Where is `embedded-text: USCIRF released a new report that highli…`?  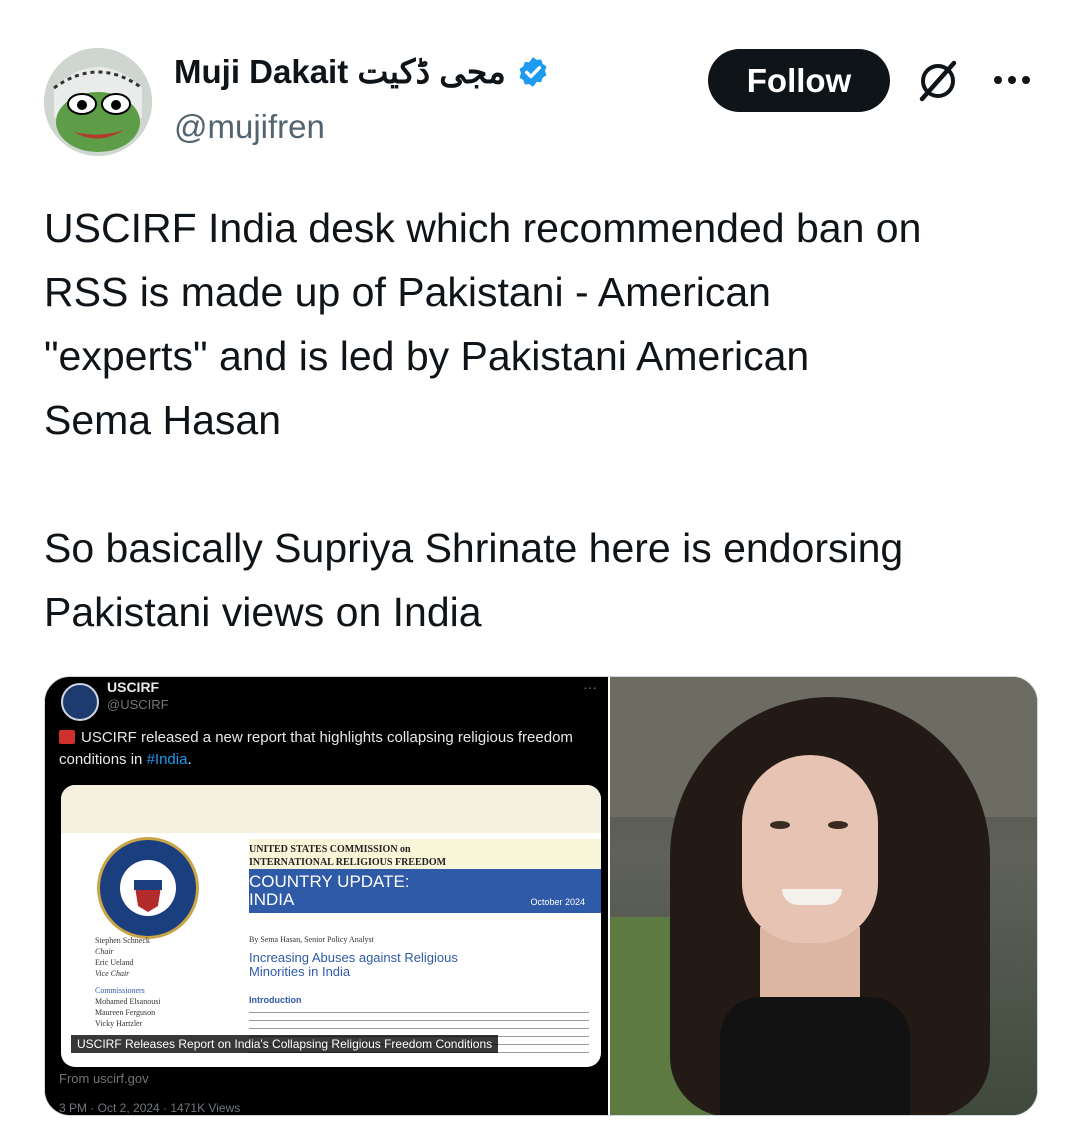
embedded-text: USCIRF released a new report that highli… is located at coordinates (316, 748).